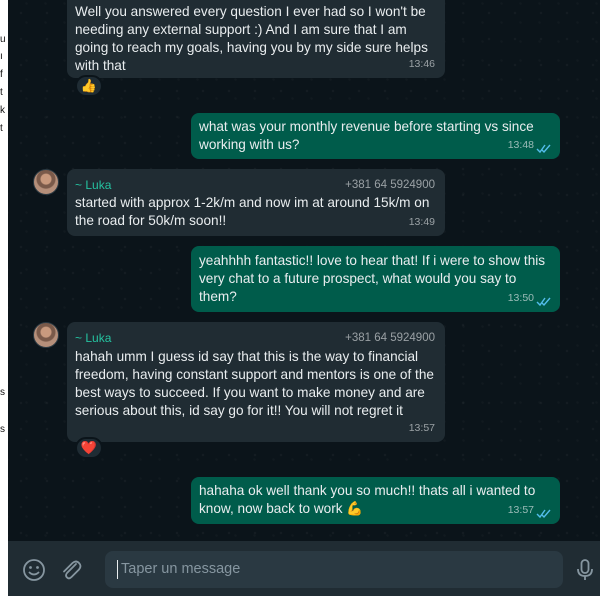 This screenshot has height=596, width=600. Describe the element at coordinates (520, 145) in the screenshot. I see `message-time: 13:48` at that location.